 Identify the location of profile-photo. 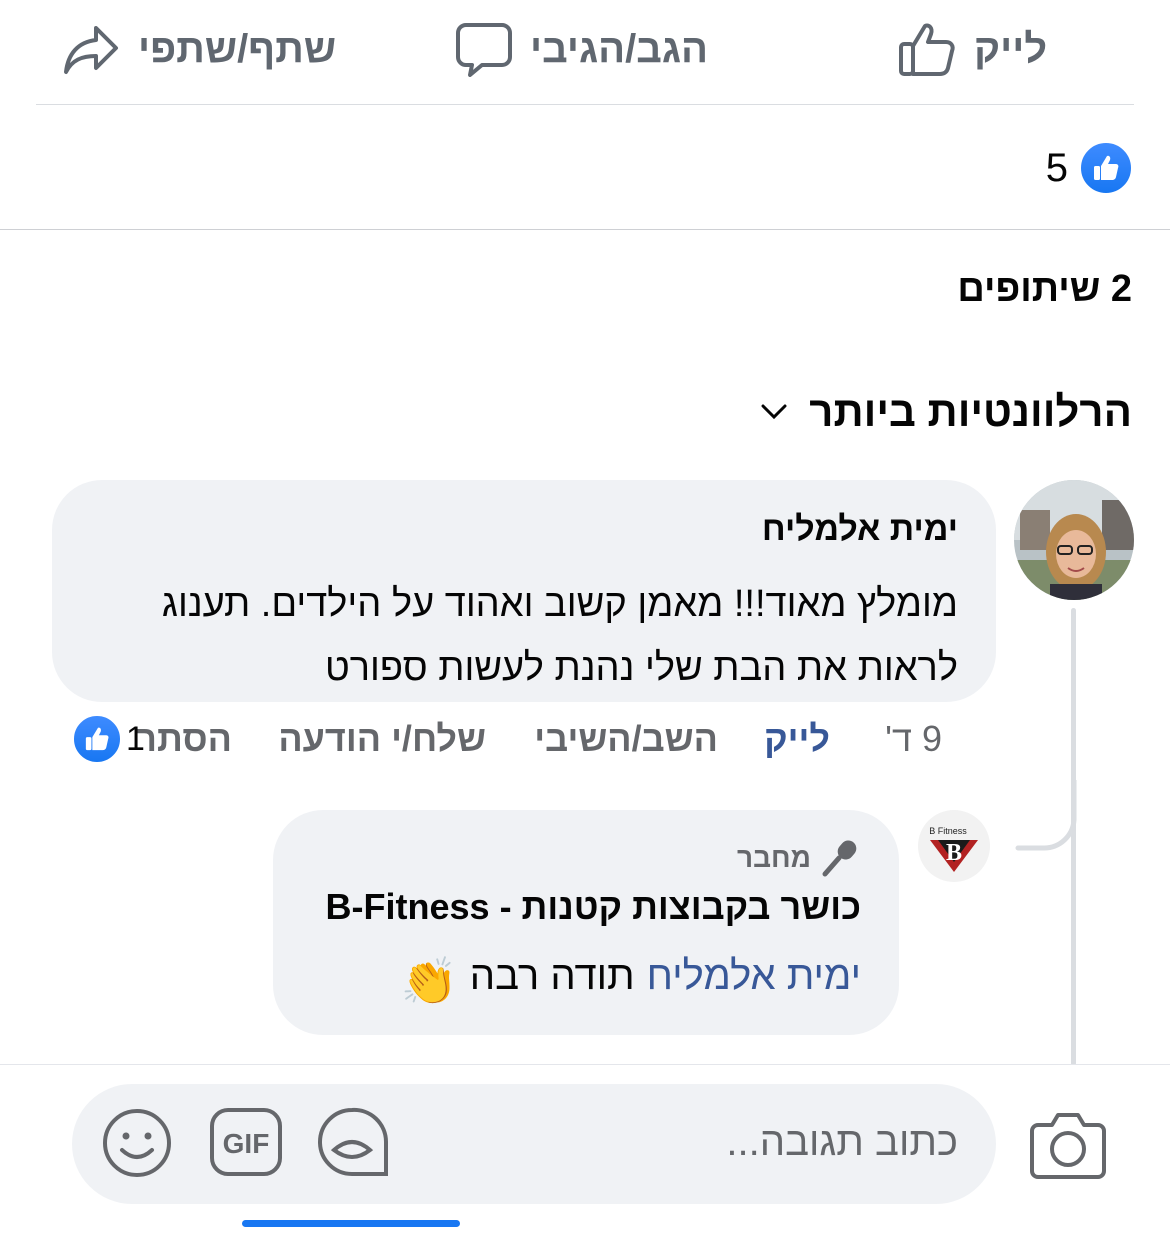
(1074, 540).